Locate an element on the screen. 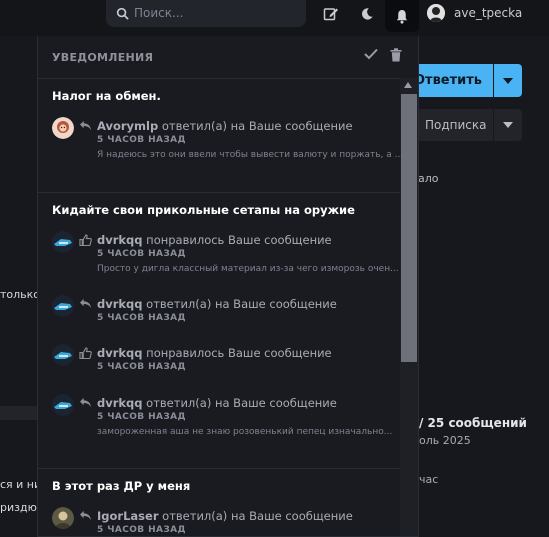  edit-icon is located at coordinates (330, 14).